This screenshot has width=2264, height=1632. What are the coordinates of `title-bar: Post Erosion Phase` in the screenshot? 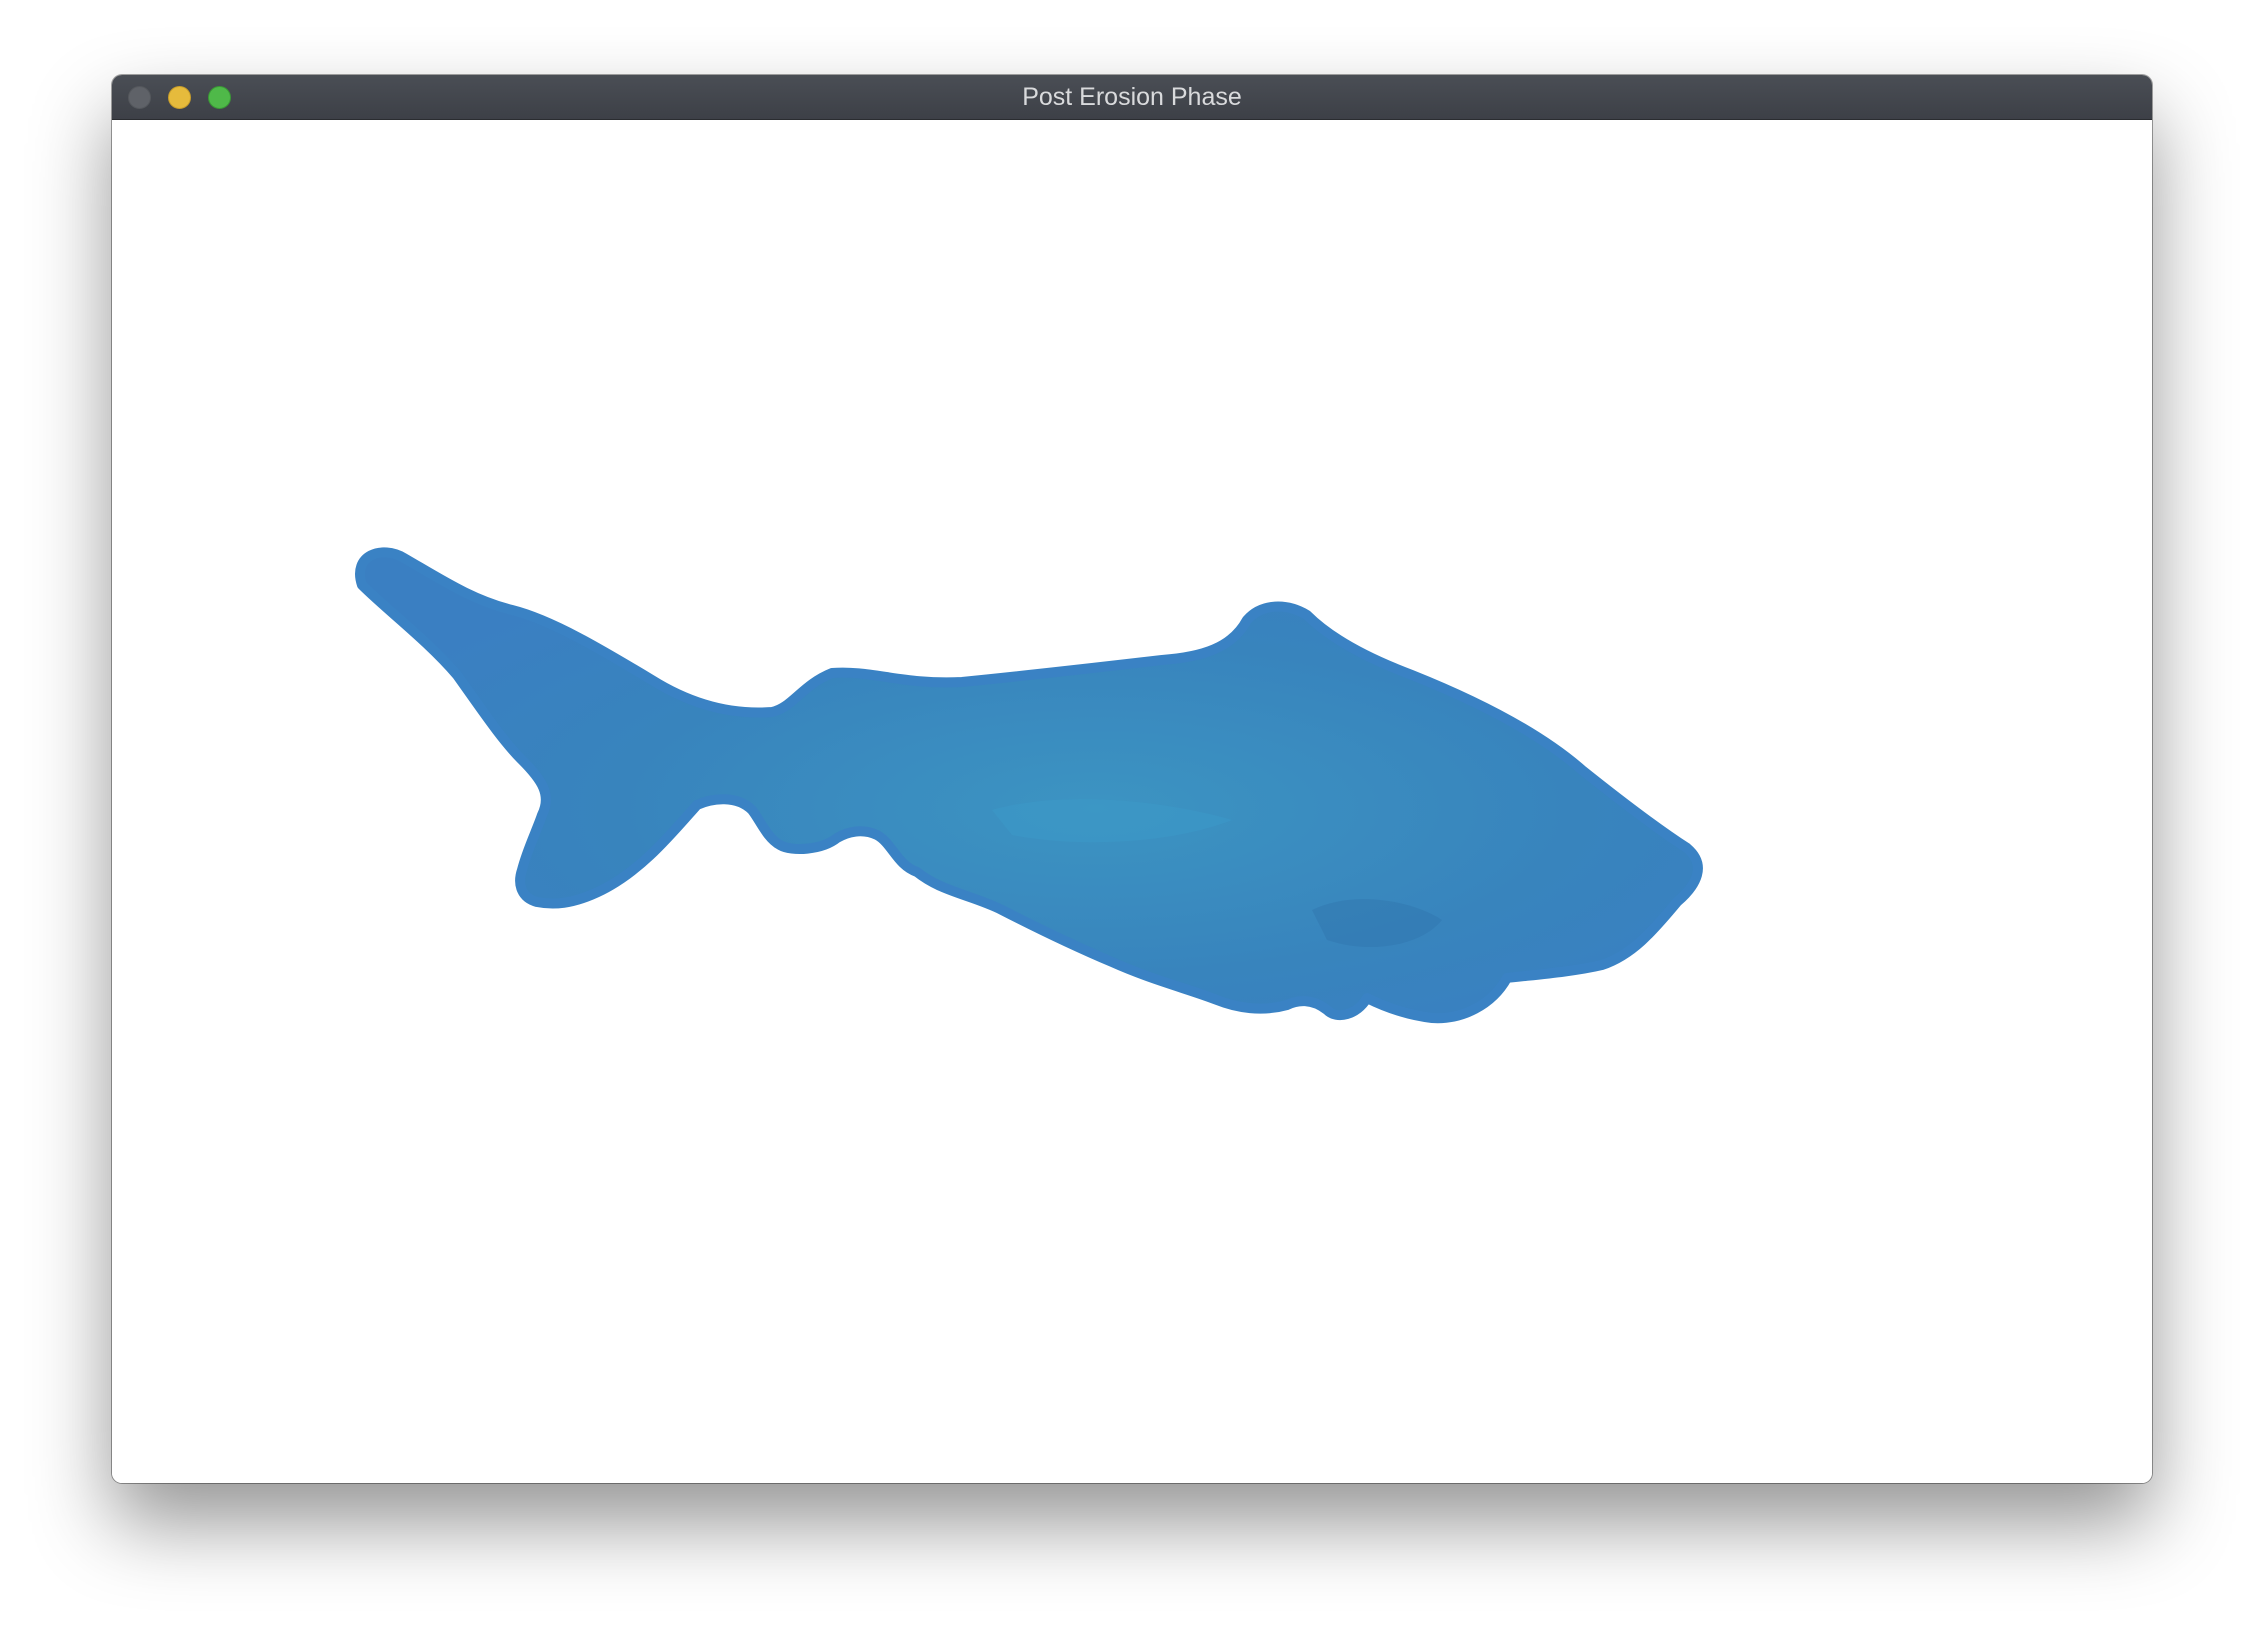 It's located at (1132, 97).